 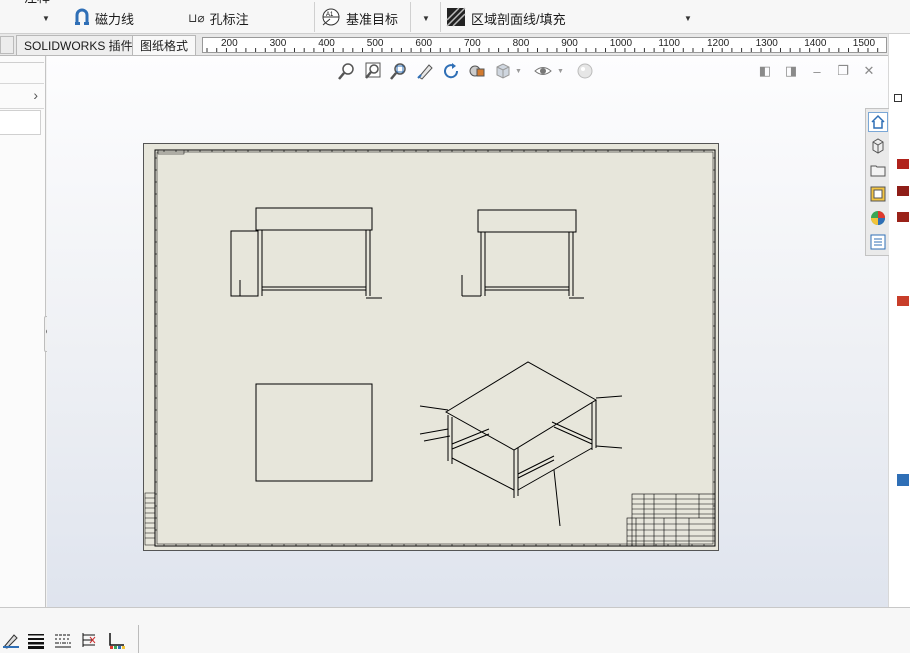 What do you see at coordinates (878, 194) in the screenshot?
I see `view-palette-icon` at bounding box center [878, 194].